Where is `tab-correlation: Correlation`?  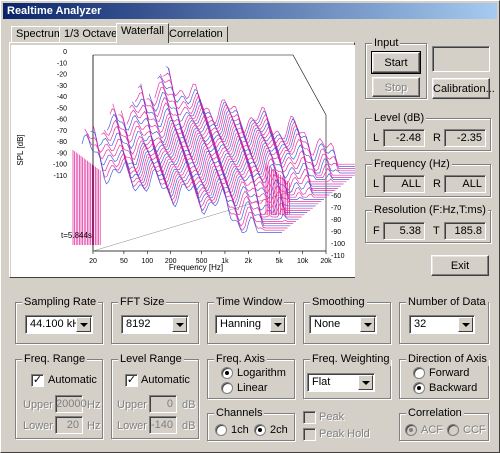 tab-correlation: Correlation is located at coordinates (196, 34).